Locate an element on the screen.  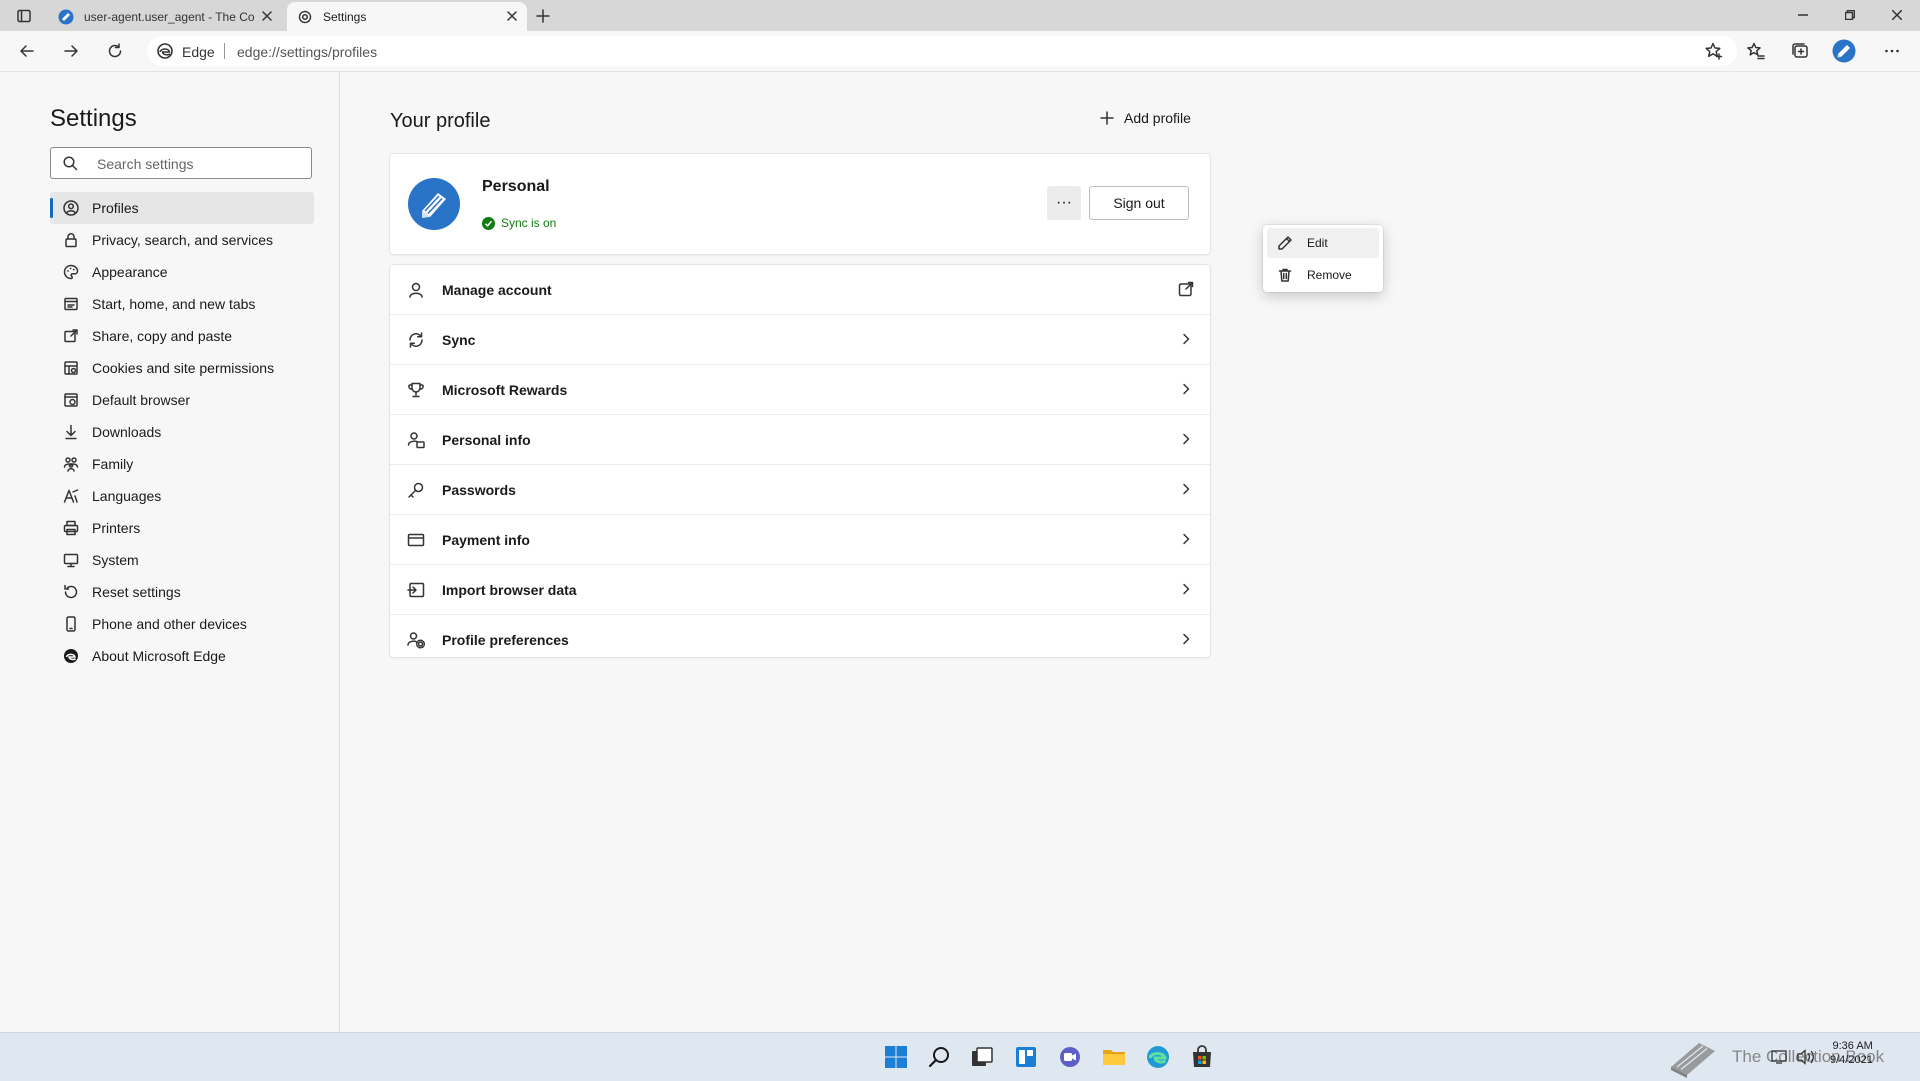
refresh-icon is located at coordinates (115, 50).